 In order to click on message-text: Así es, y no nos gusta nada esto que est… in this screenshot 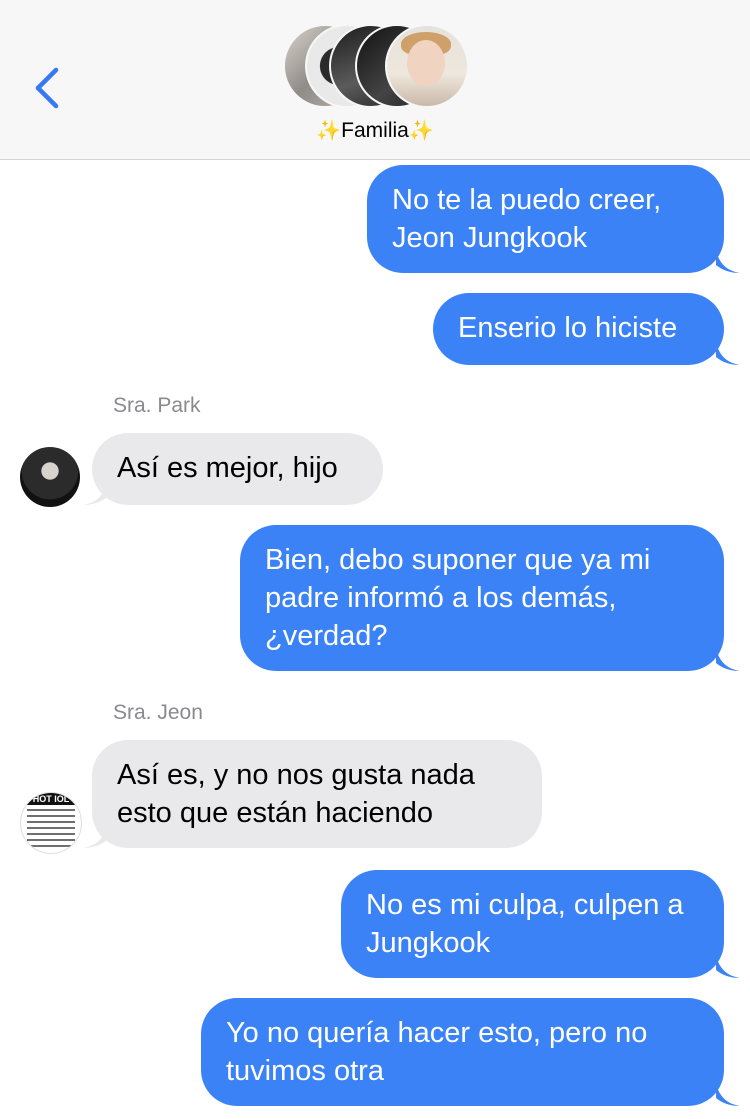, I will do `click(296, 794)`.